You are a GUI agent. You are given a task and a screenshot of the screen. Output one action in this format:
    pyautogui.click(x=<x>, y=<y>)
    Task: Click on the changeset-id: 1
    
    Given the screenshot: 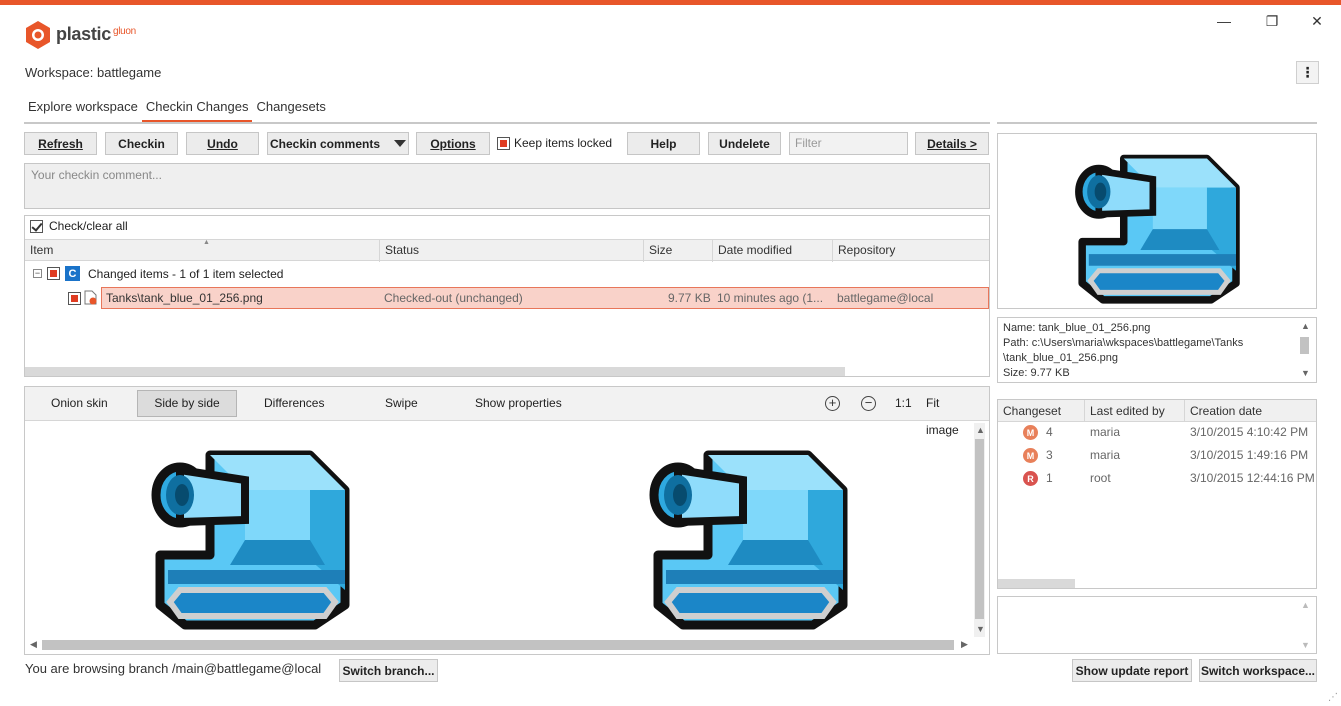 What is the action you would take?
    pyautogui.click(x=1049, y=478)
    